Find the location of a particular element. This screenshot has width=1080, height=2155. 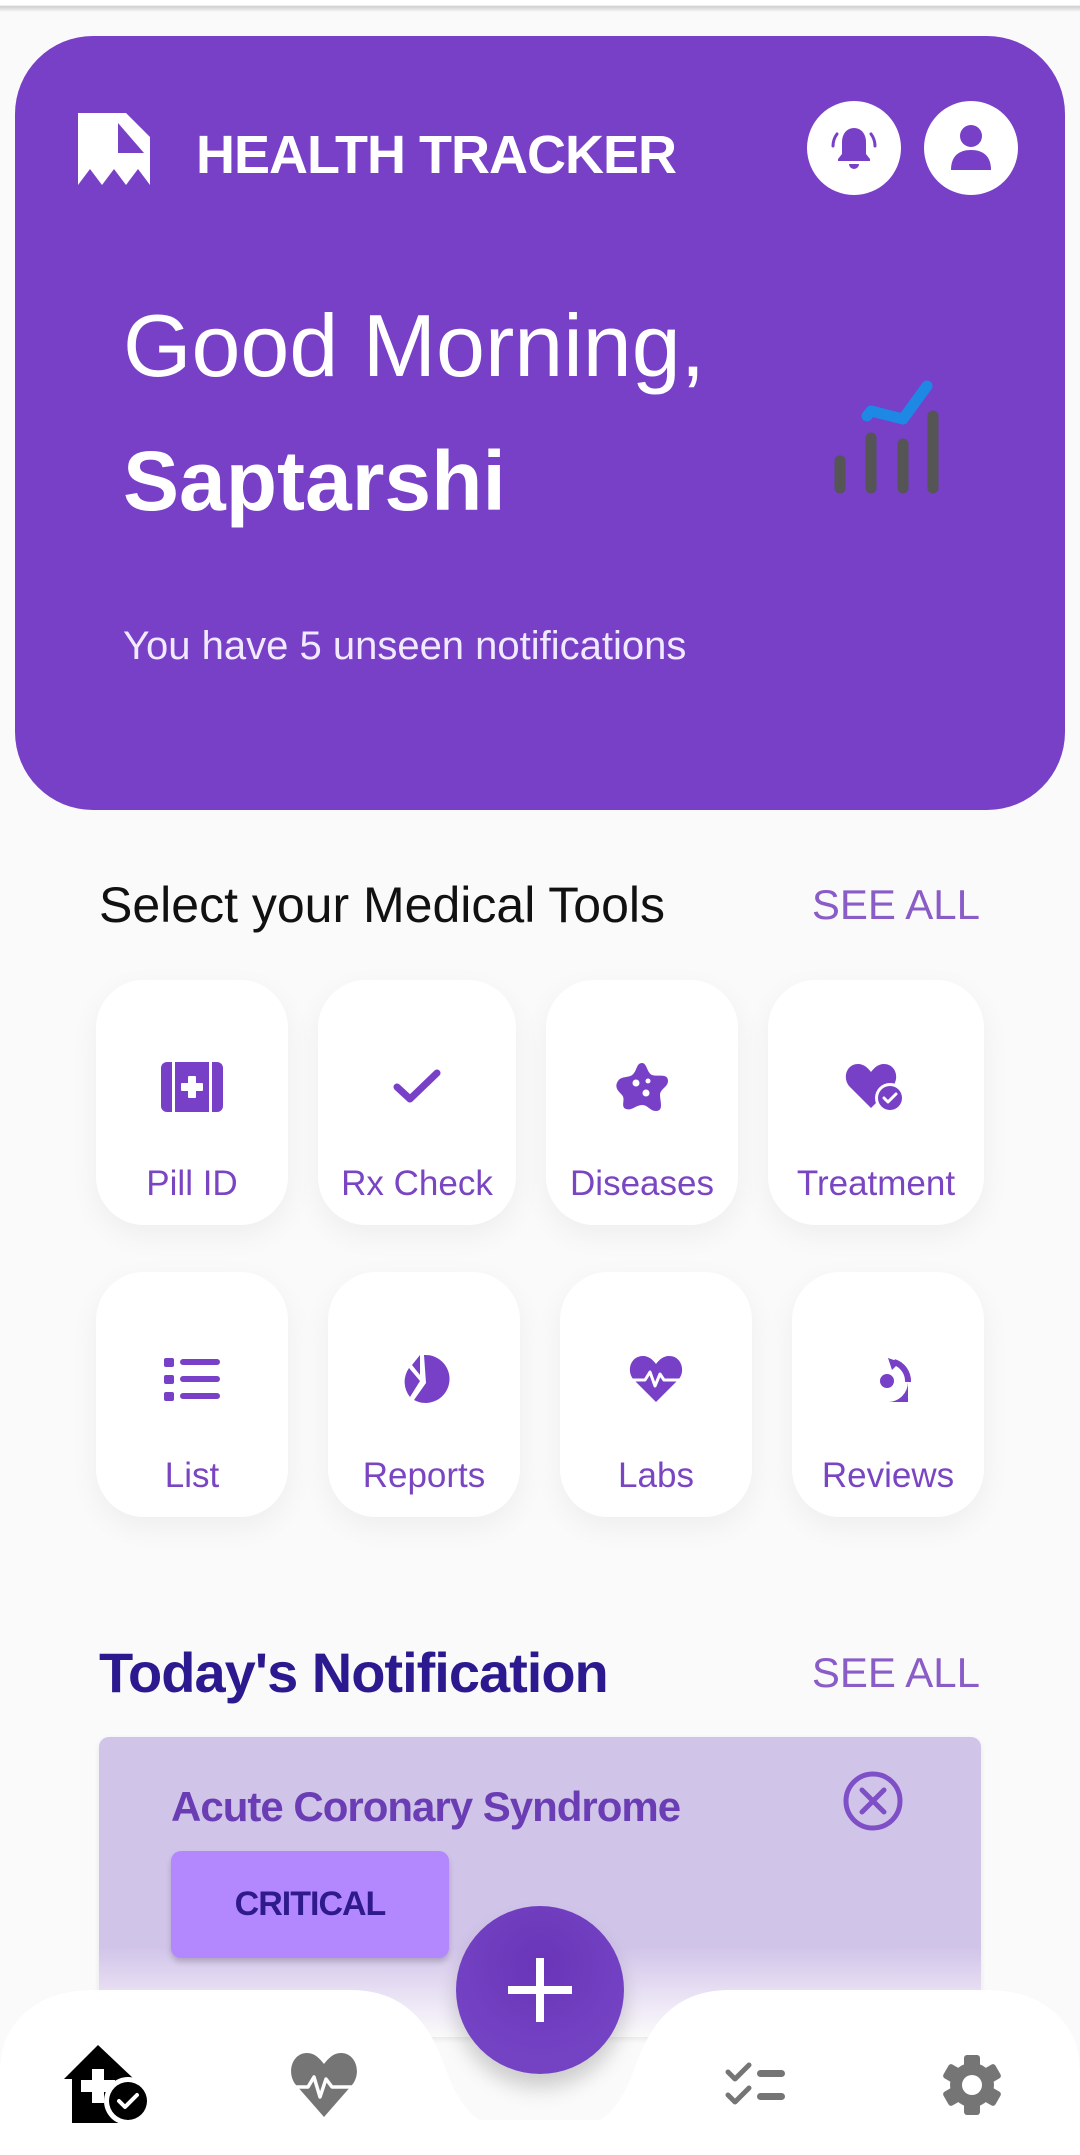

severity-badge: CRITICAL is located at coordinates (310, 1904).